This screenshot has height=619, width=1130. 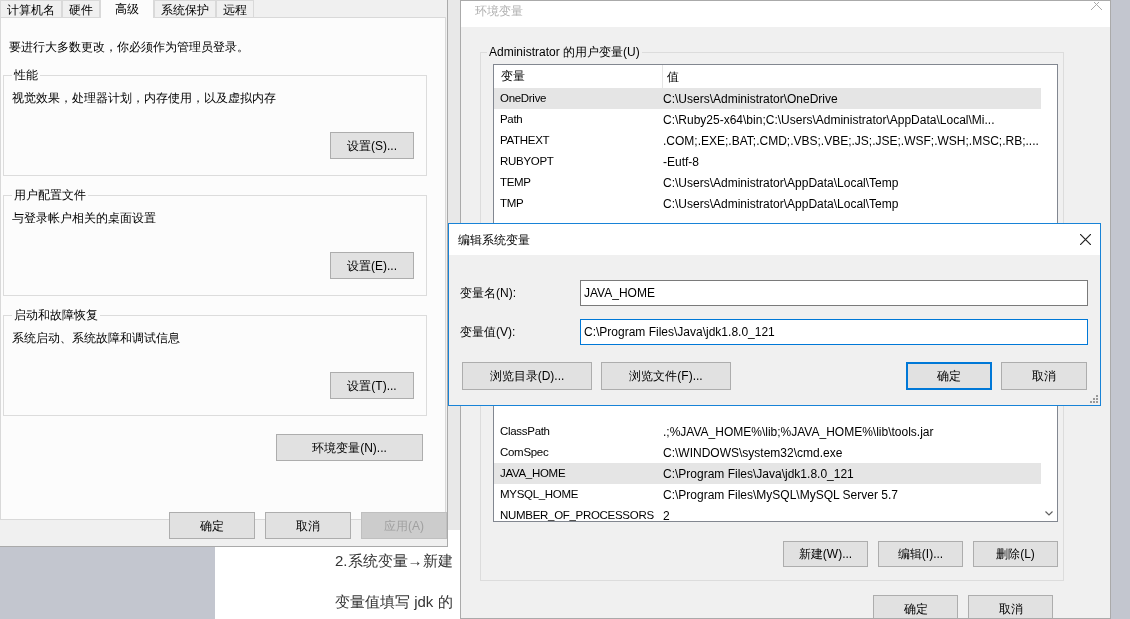 What do you see at coordinates (527, 161) in the screenshot?
I see `variable-name: RUBYOPT` at bounding box center [527, 161].